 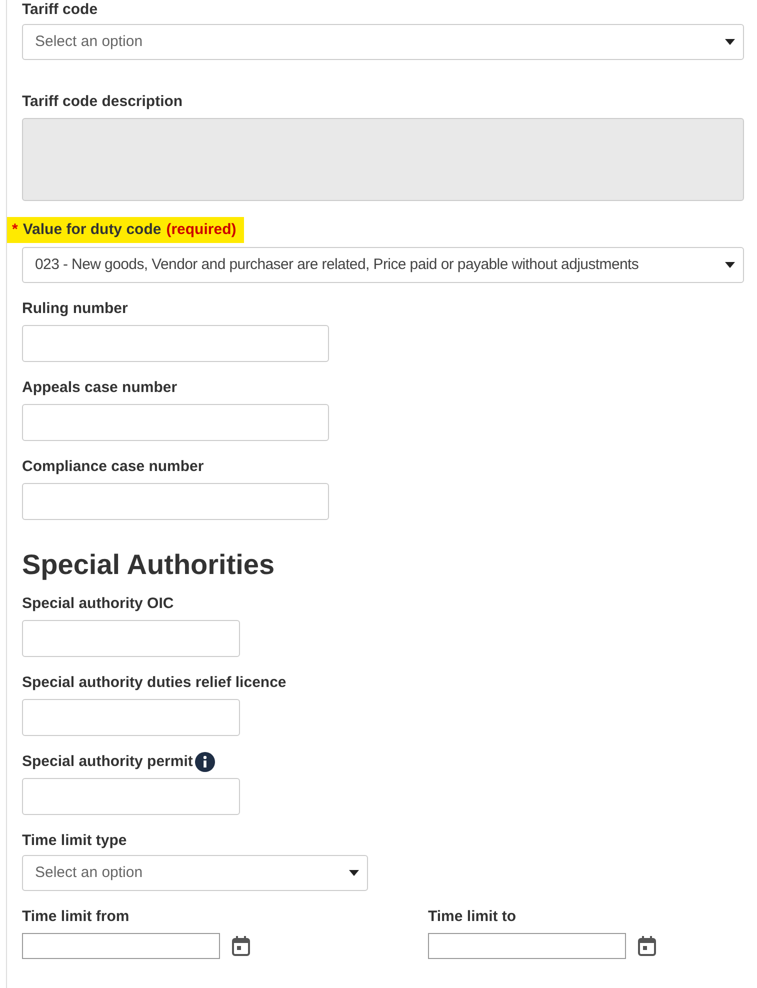 I want to click on field-label: Special authority OIC, so click(x=98, y=604).